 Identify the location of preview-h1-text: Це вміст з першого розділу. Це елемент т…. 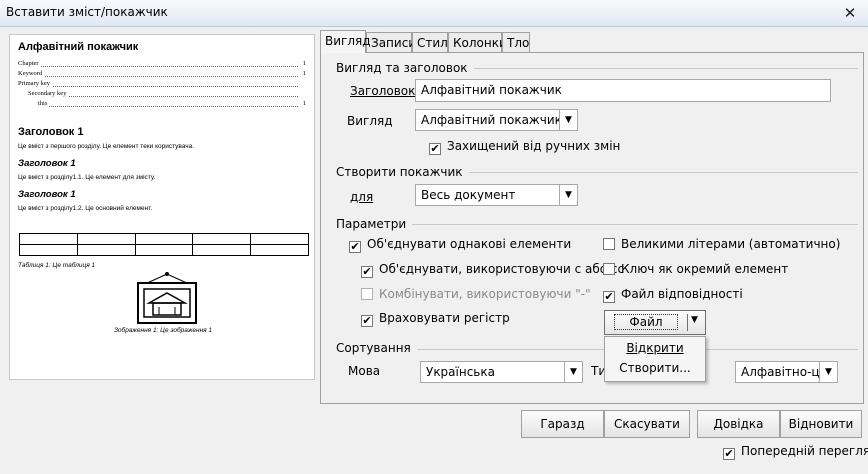
(106, 146).